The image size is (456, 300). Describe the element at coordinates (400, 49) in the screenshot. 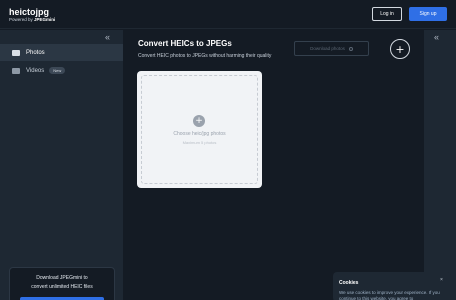

I see `add-photos-button: +` at that location.